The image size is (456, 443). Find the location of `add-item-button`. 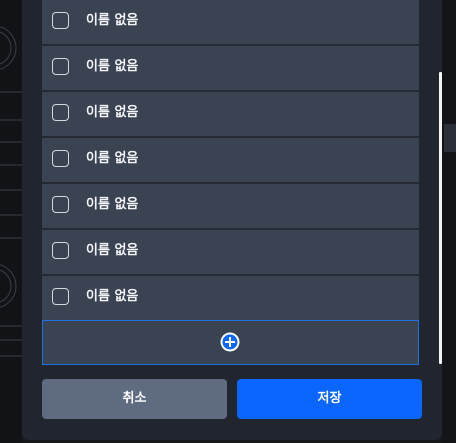

add-item-button is located at coordinates (230, 342).